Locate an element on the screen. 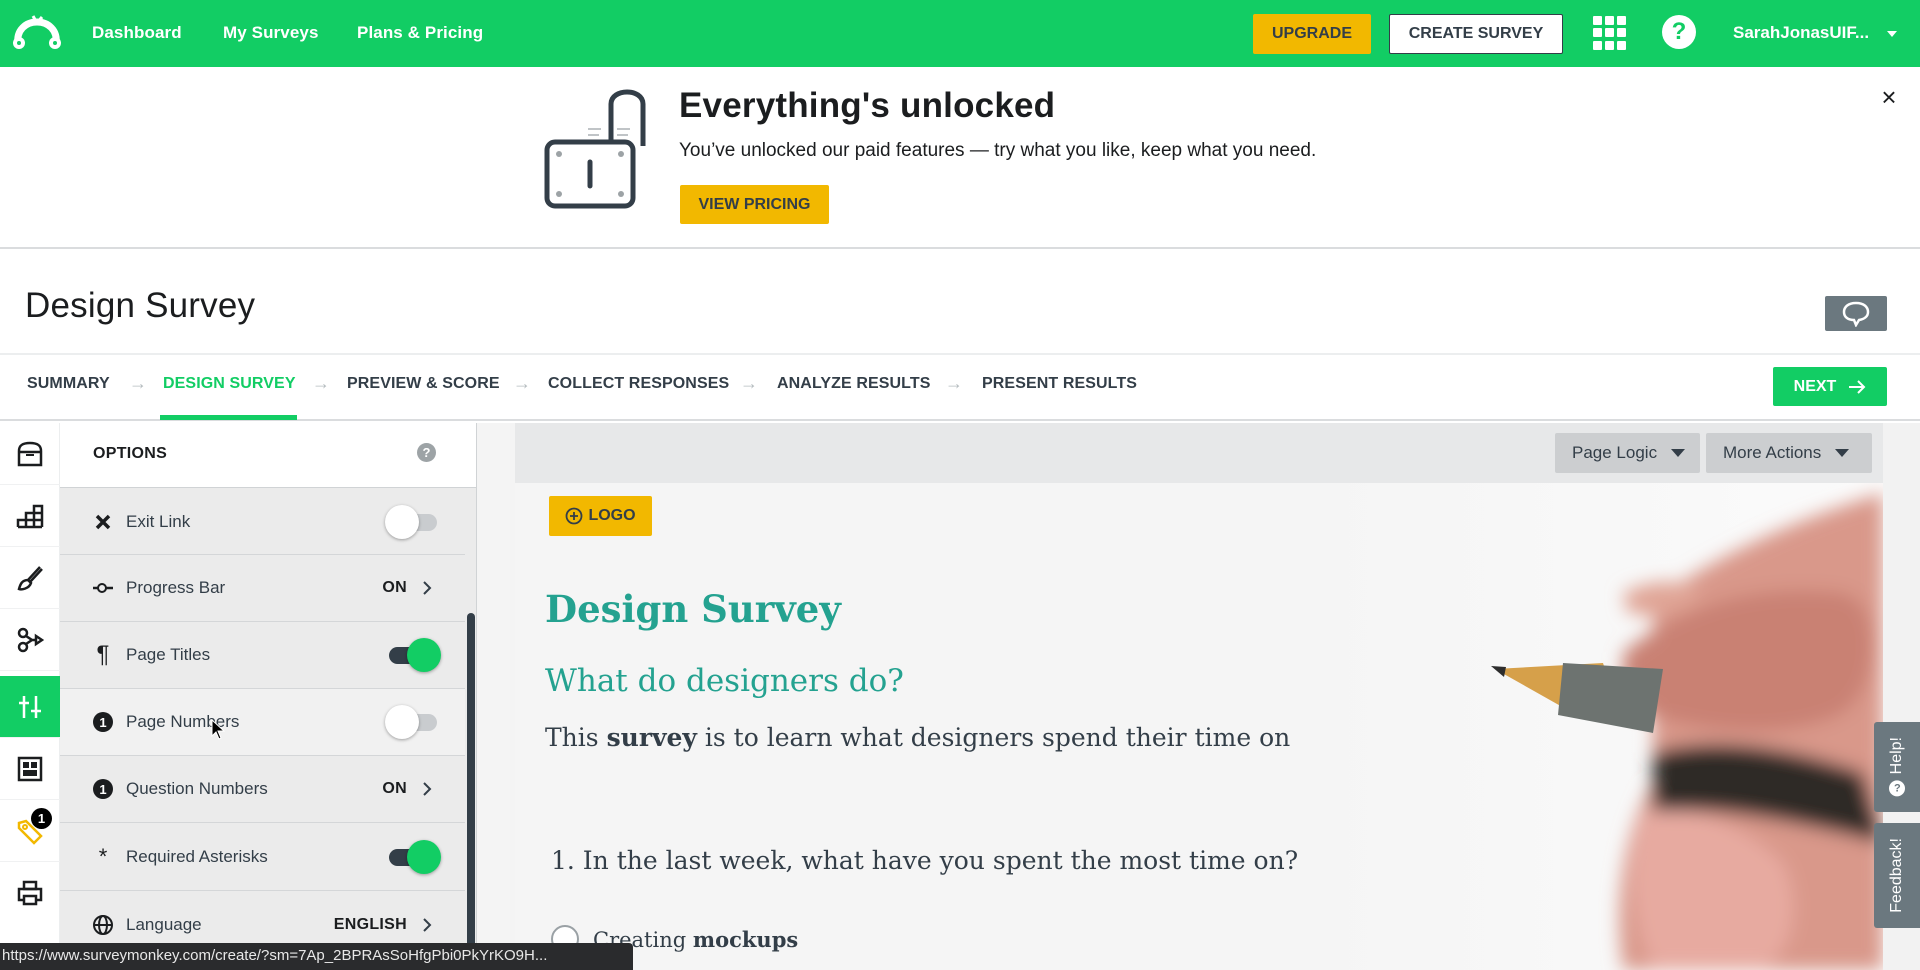  rail-print is located at coordinates (30, 893).